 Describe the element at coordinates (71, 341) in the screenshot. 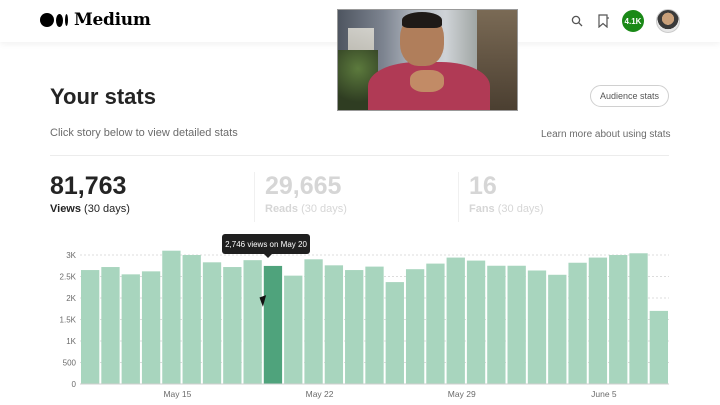

I see `y-tick-label: 1K` at that location.